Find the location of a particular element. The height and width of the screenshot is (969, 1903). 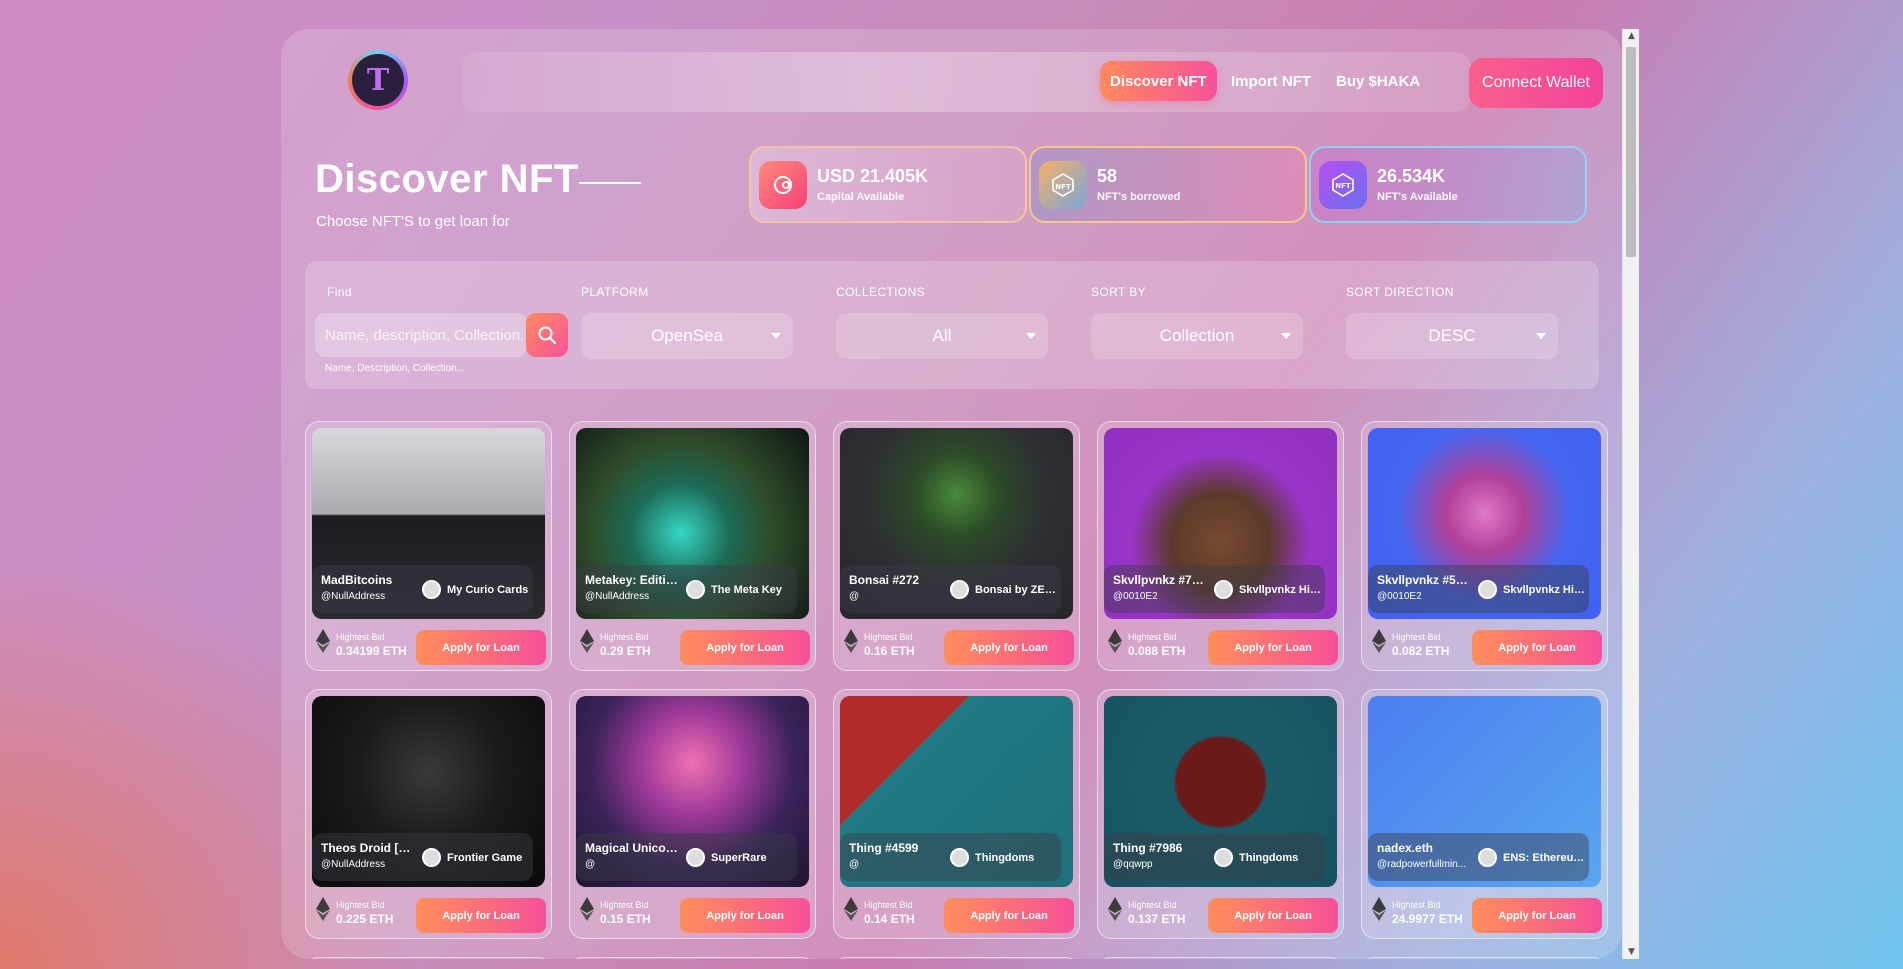

nav-buy-haka: Buy $HAKA is located at coordinates (1378, 81).